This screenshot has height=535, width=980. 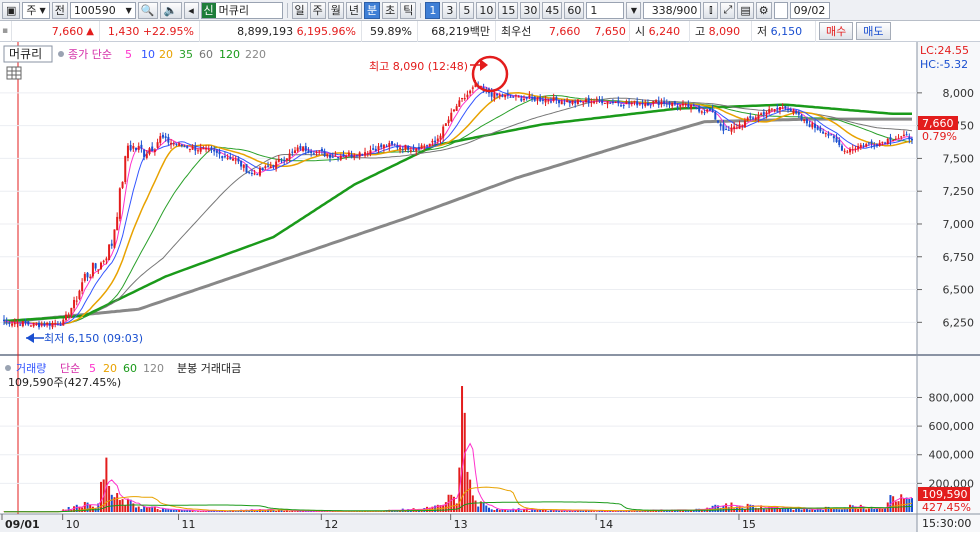 I want to click on custom-interval-input: 1, so click(x=605, y=10).